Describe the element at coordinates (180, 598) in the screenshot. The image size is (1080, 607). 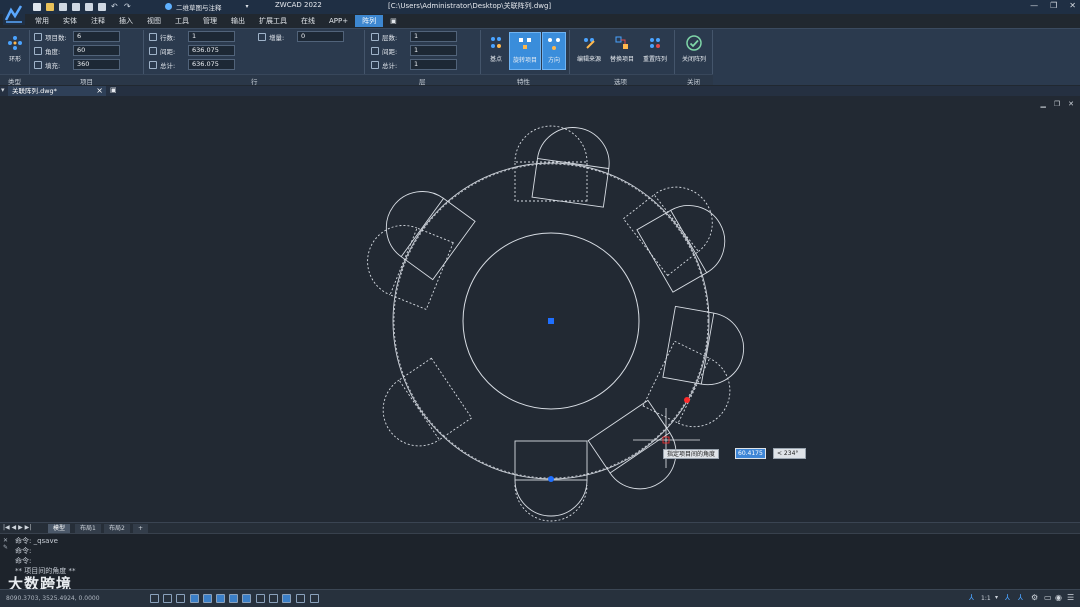
I see `ortho-toggle-icon` at that location.